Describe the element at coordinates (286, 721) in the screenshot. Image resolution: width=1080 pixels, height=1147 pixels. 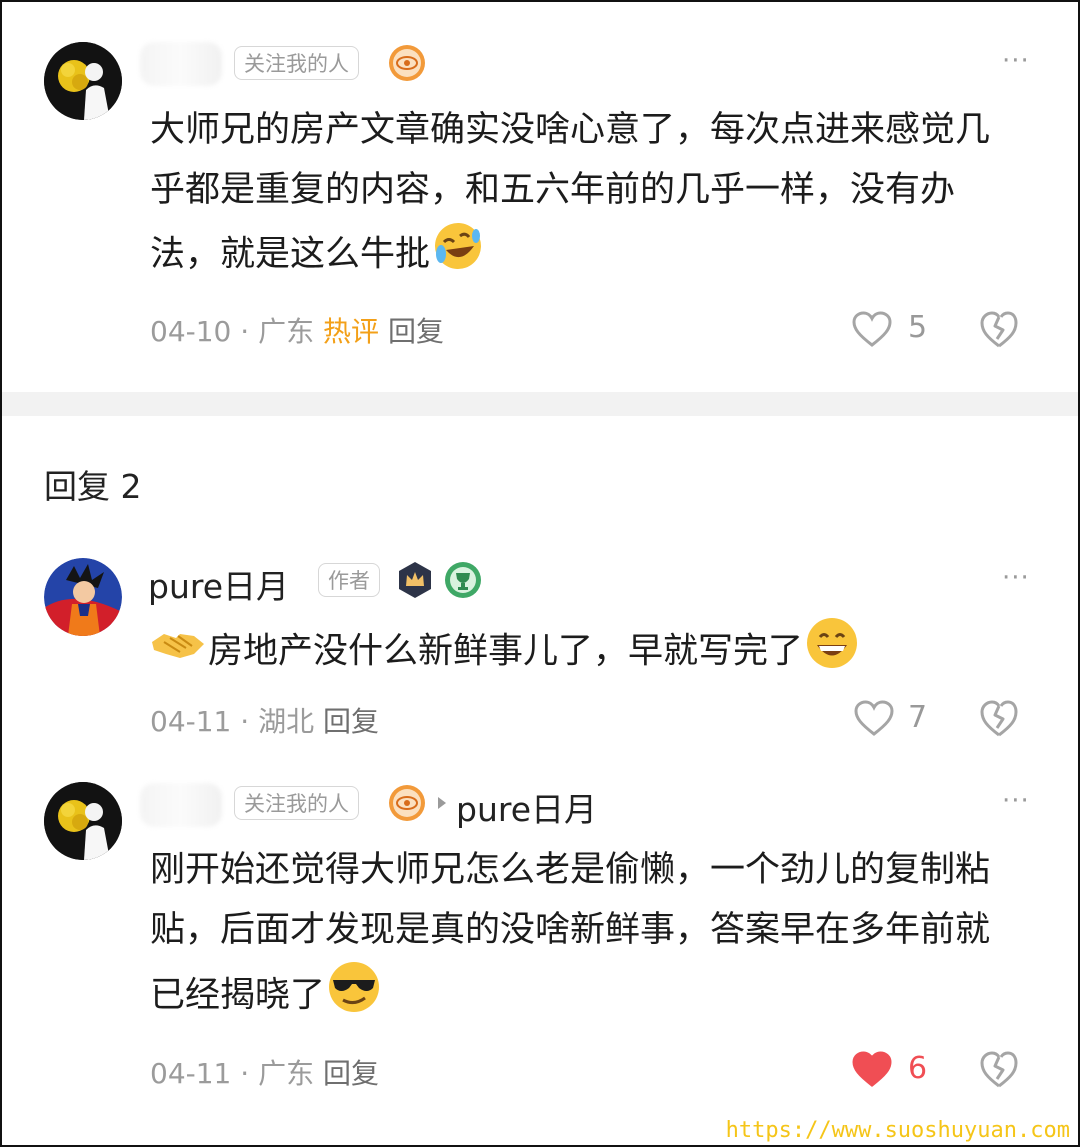
I see `reply-location: 湖北` at that location.